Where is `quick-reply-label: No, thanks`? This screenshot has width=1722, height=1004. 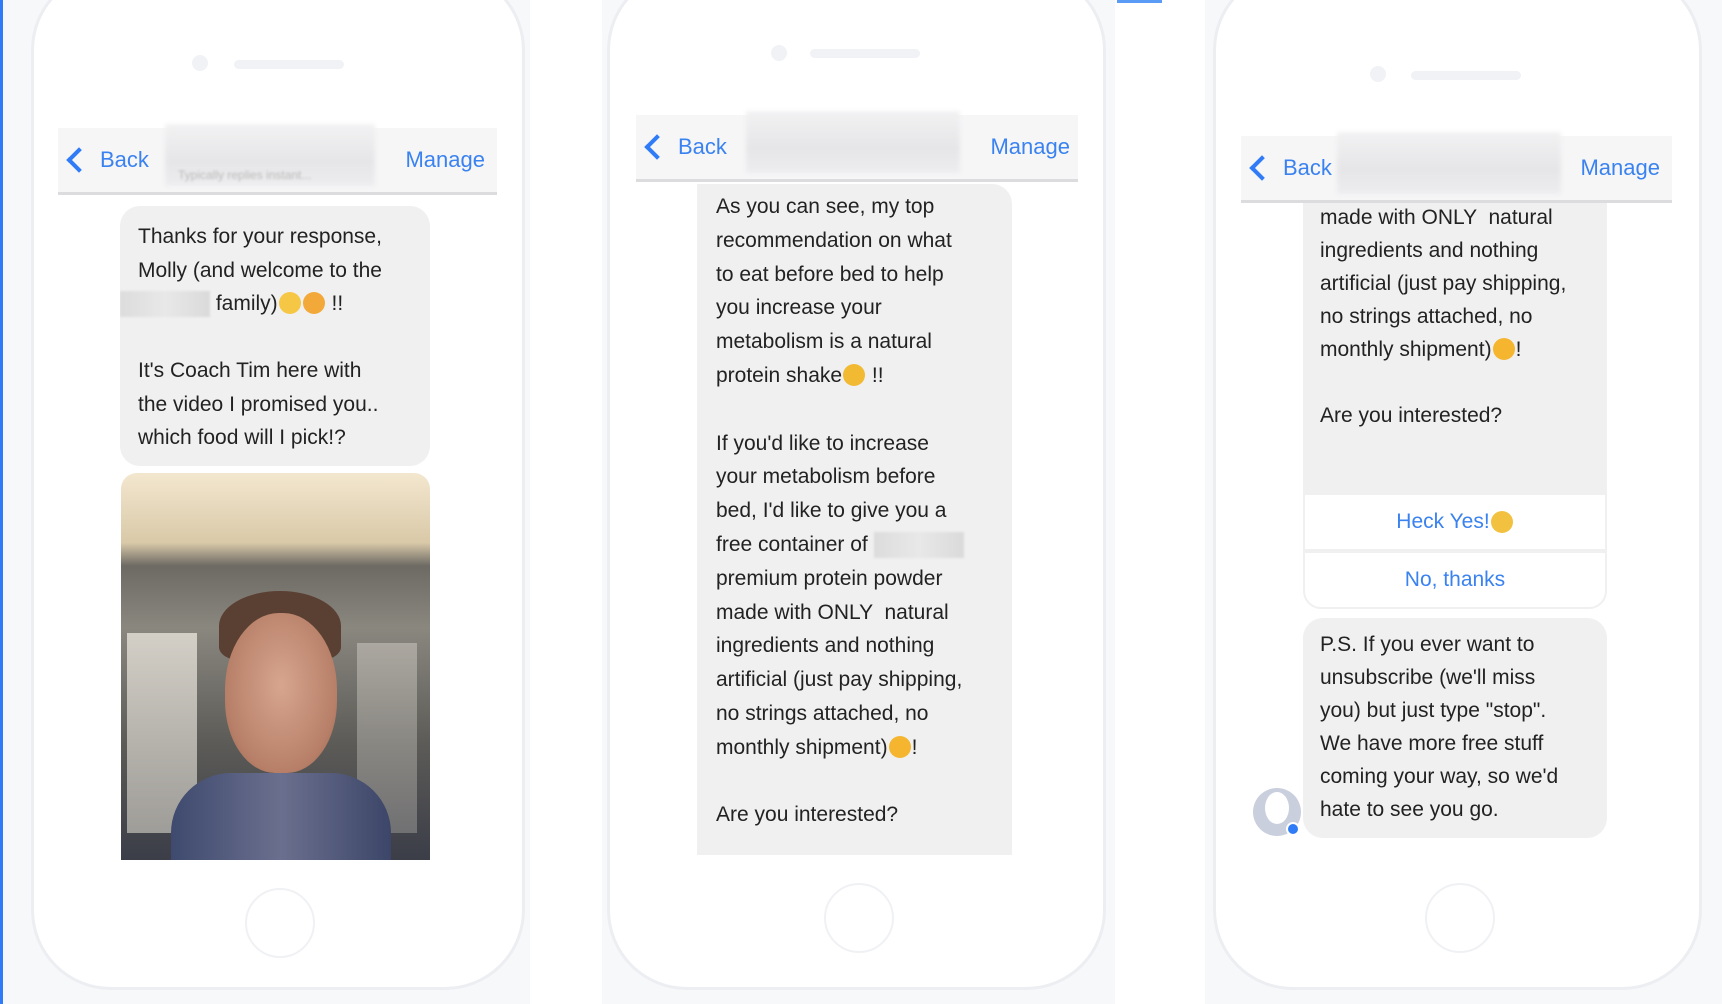
quick-reply-label: No, thanks is located at coordinates (1455, 579).